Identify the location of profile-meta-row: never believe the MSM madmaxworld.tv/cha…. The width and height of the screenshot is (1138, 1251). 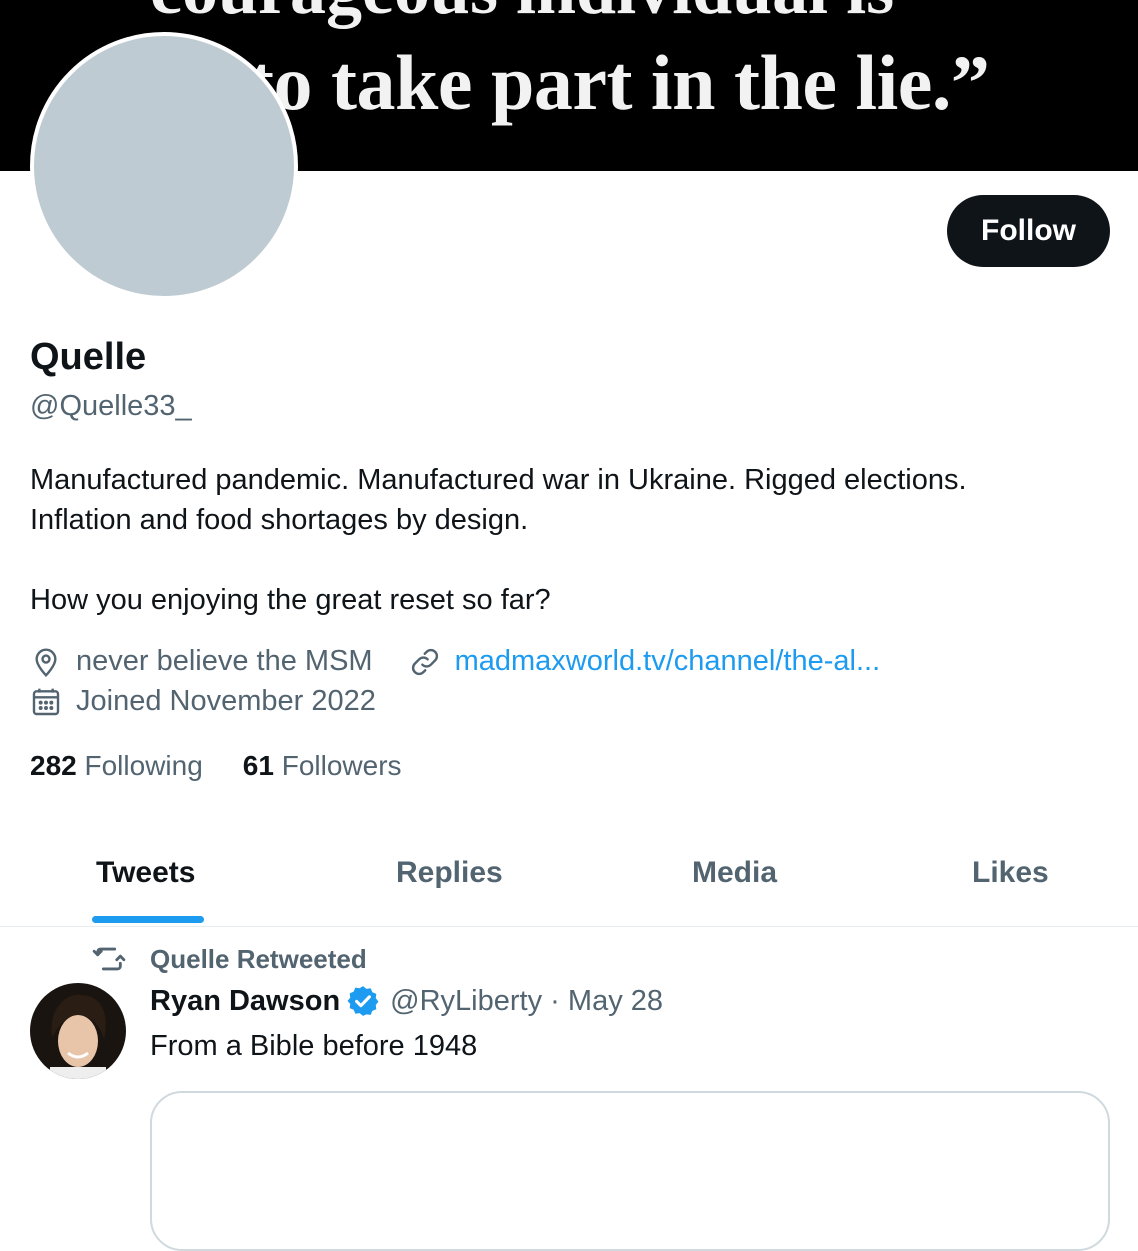
(455, 661).